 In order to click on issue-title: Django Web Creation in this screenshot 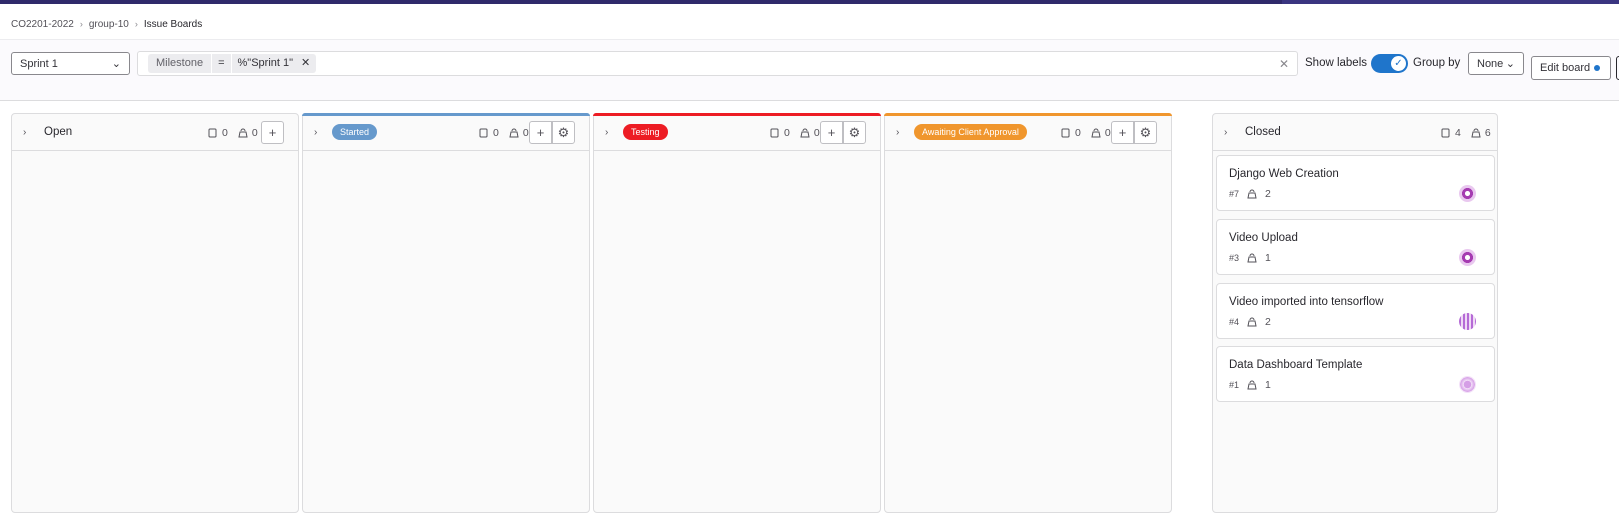, I will do `click(1284, 174)`.